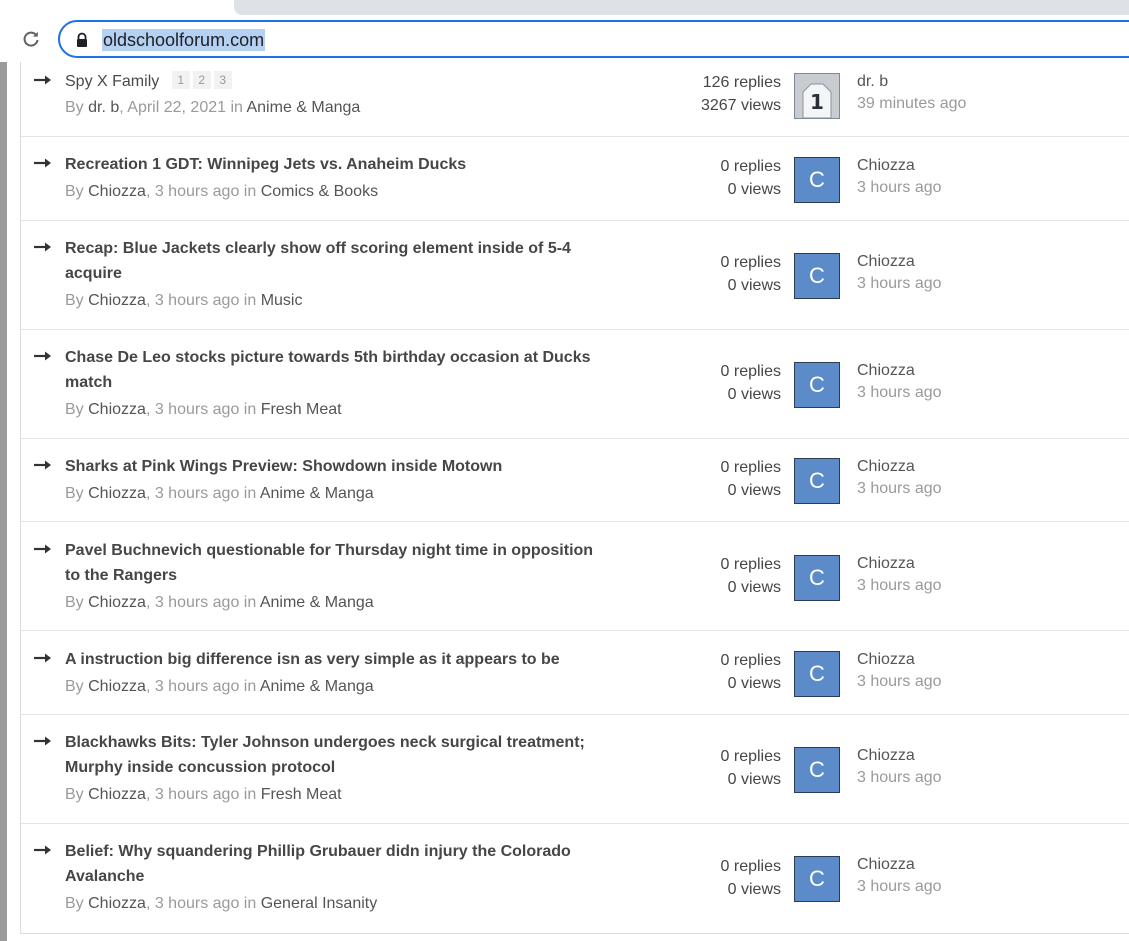  I want to click on topic-stats: 126 replies 3267 views, so click(721, 94).